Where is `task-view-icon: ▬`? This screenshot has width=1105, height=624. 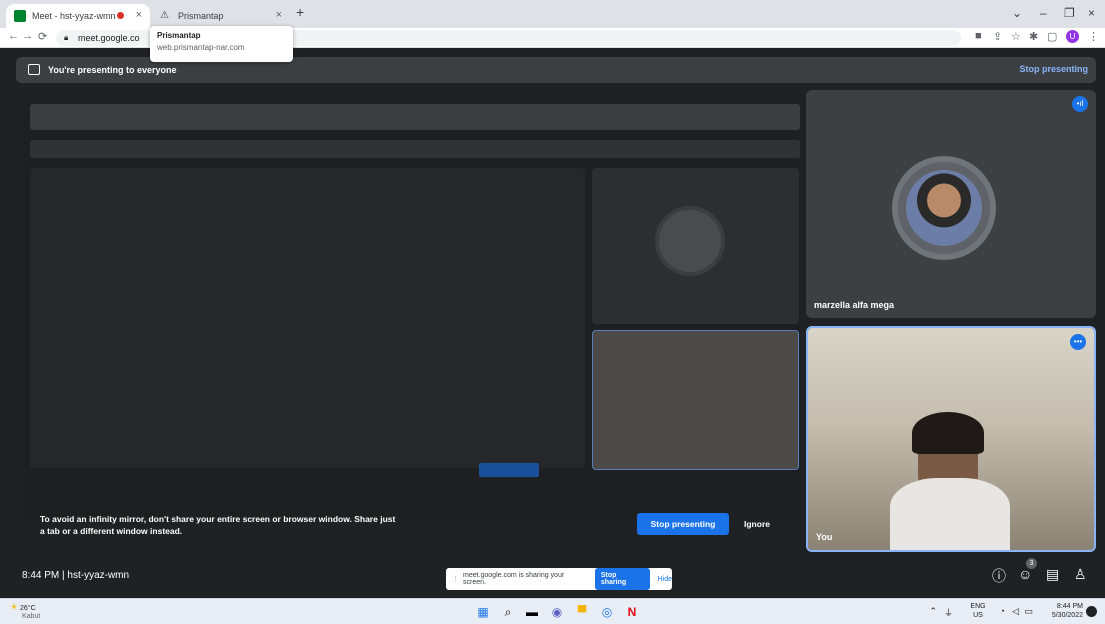 task-view-icon: ▬ is located at coordinates (532, 612).